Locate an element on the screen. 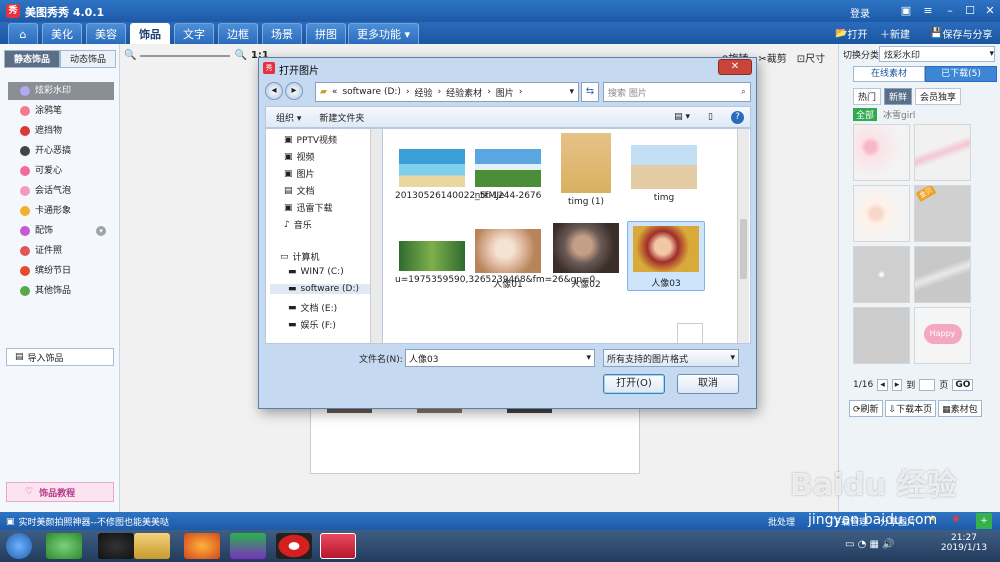 The width and height of the screenshot is (1000, 562). forward-icon: ▸ is located at coordinates (294, 91).